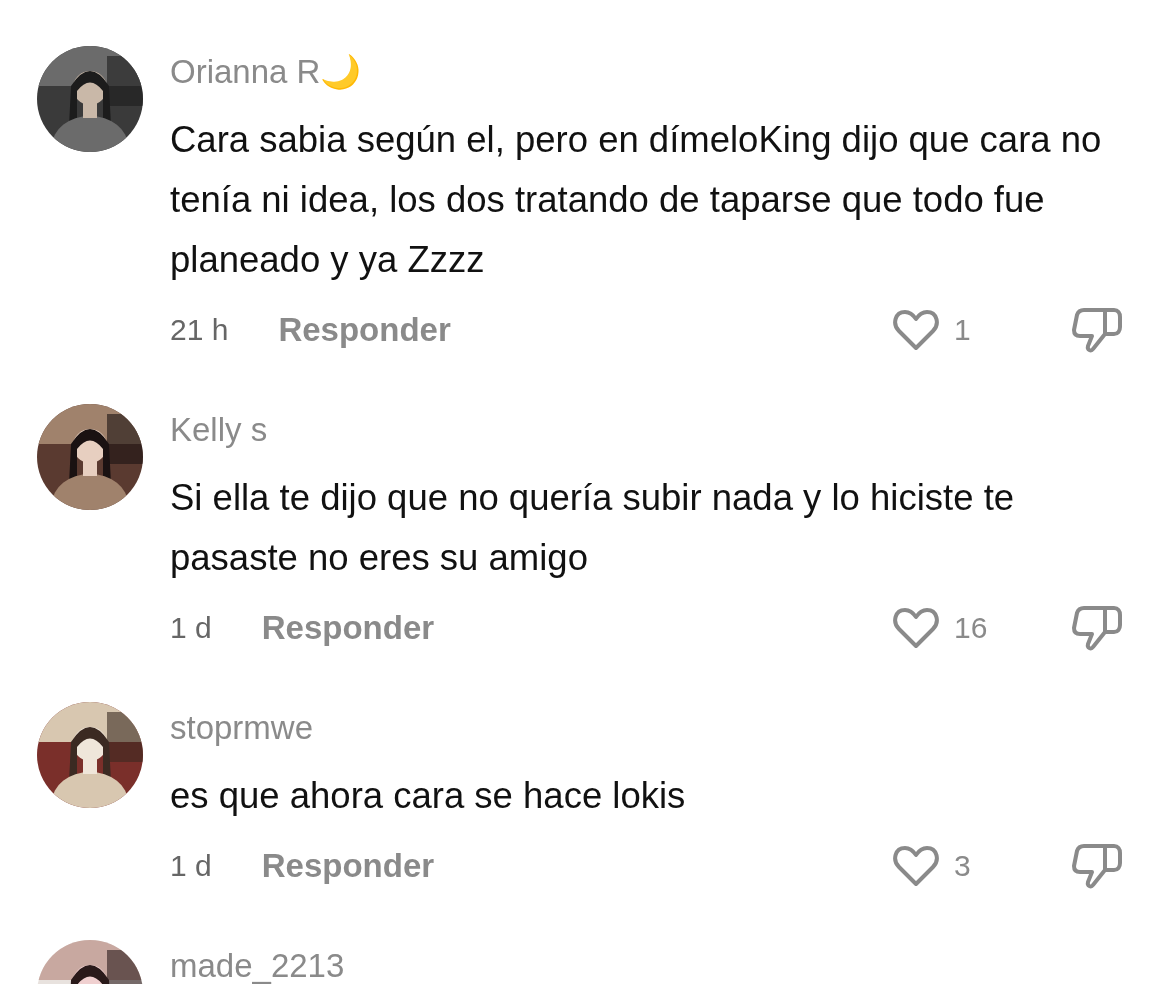 This screenshot has height=984, width=1170. What do you see at coordinates (636, 200) in the screenshot?
I see `comment-text: Cara sabia según el, pero en dímeloKing dijo que cara no tenía ni idea, los dos tratando de taparse que todo fue planeado y ya Zzzz` at bounding box center [636, 200].